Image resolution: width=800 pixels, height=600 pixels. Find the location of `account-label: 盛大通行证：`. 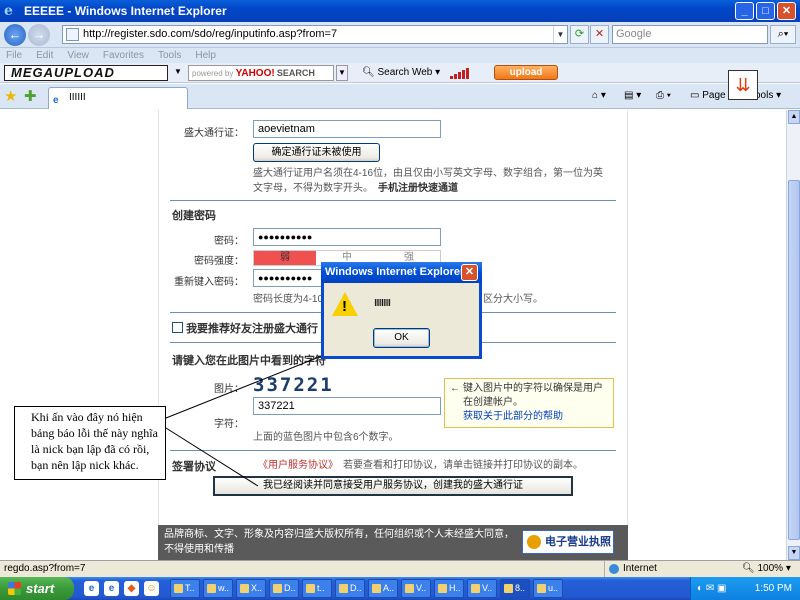

account-label: 盛大通行证： is located at coordinates (214, 133).